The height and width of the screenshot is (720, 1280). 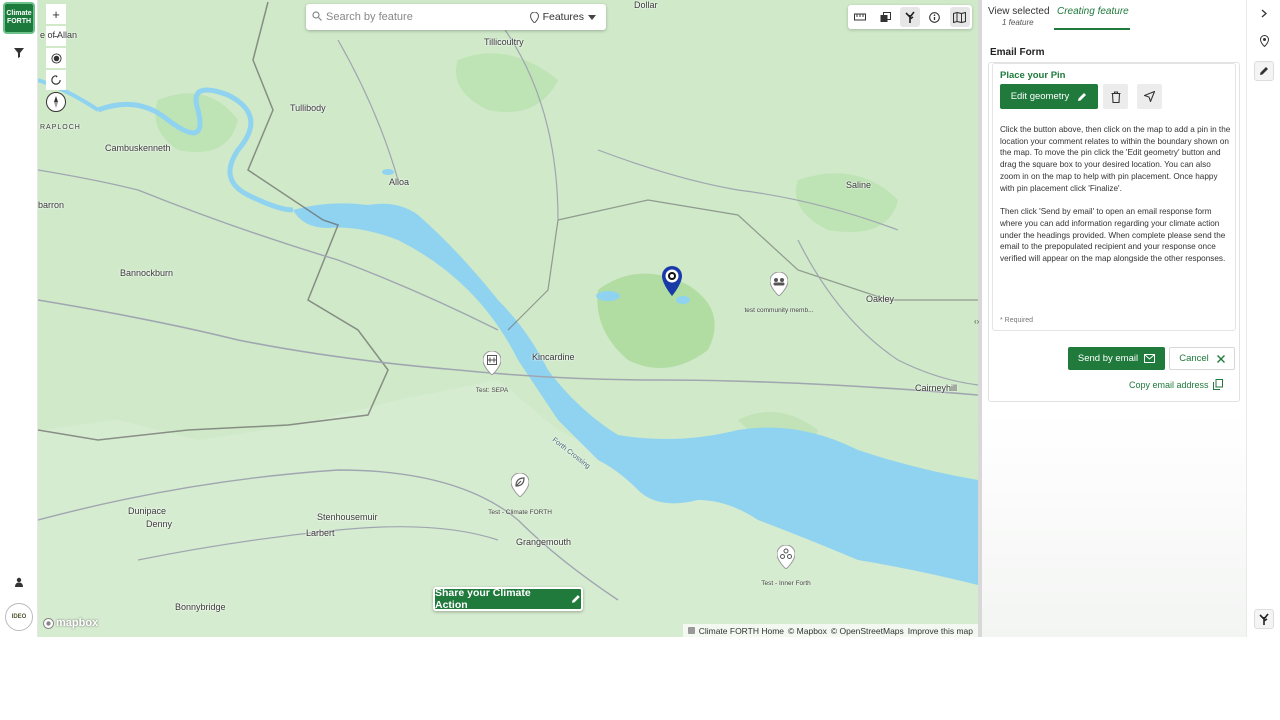 I want to click on feature-search-bar: Search by feature Features, so click(x=456, y=17).